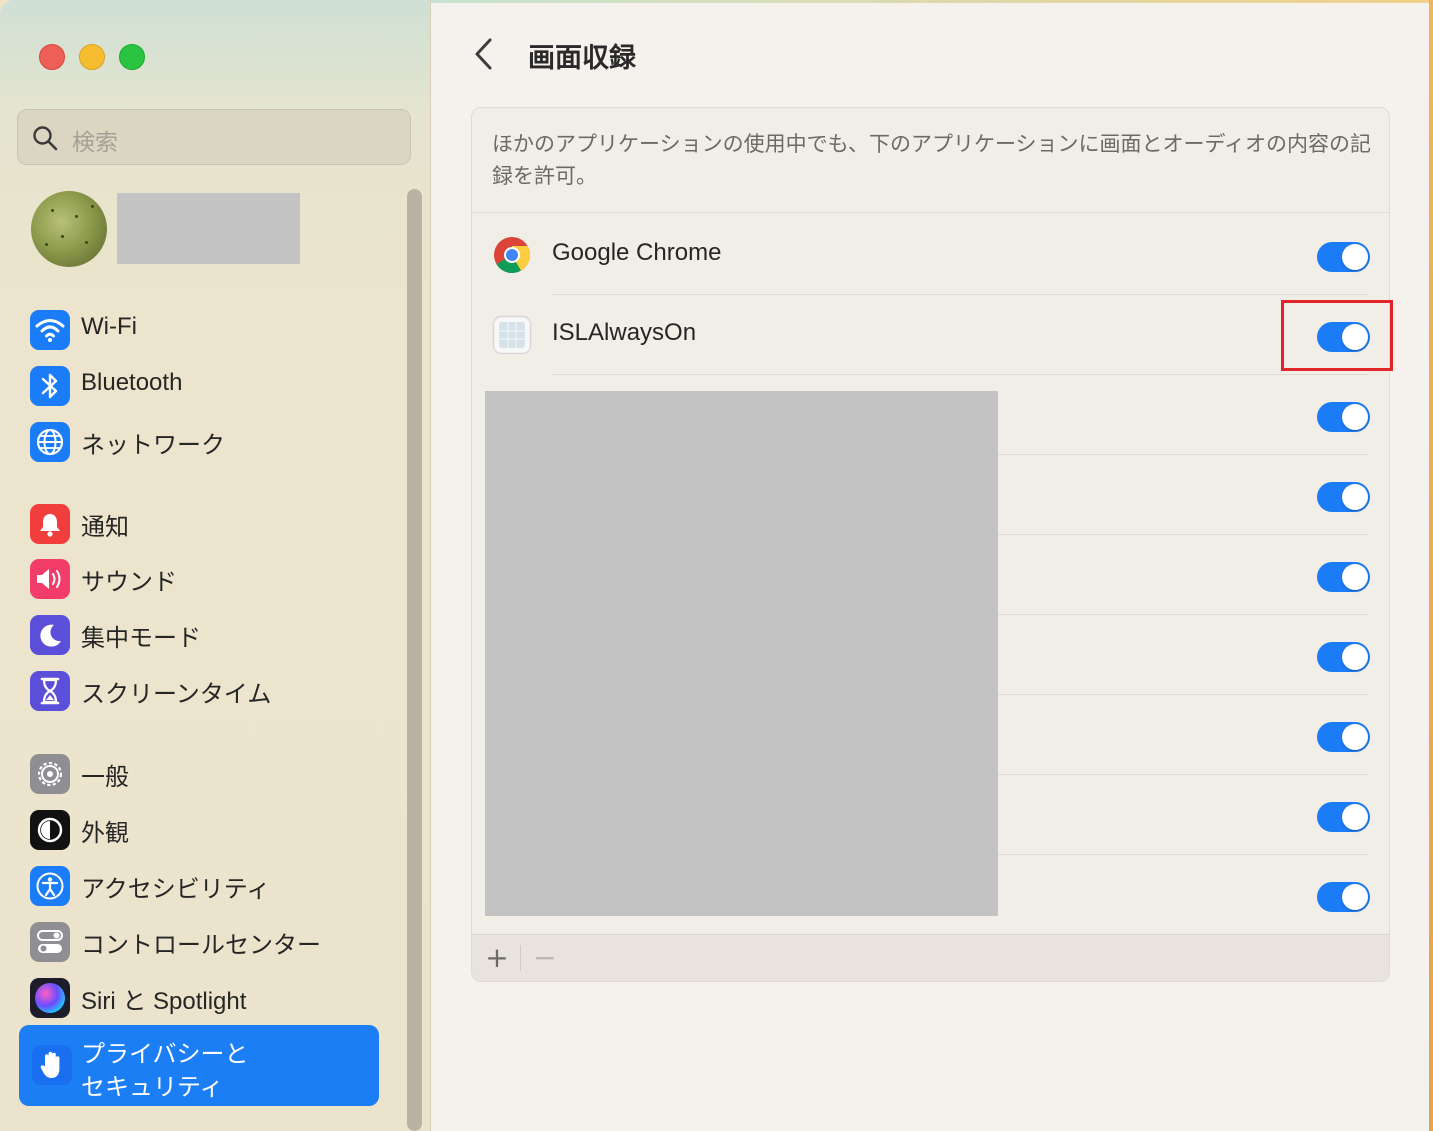 Image resolution: width=1433 pixels, height=1131 pixels. I want to click on sidebar-item-focus: 集中モード, so click(199, 634).